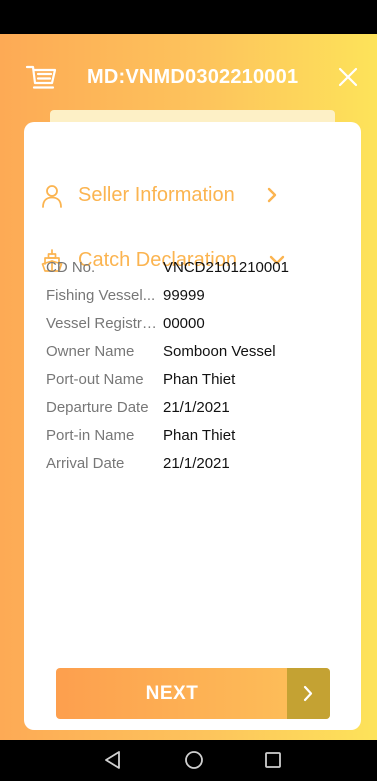 The height and width of the screenshot is (781, 377). Describe the element at coordinates (273, 760) in the screenshot. I see `recents-square-icon` at that location.